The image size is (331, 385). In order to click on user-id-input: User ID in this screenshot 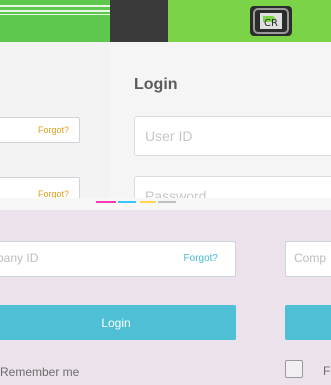, I will do `click(232, 136)`.